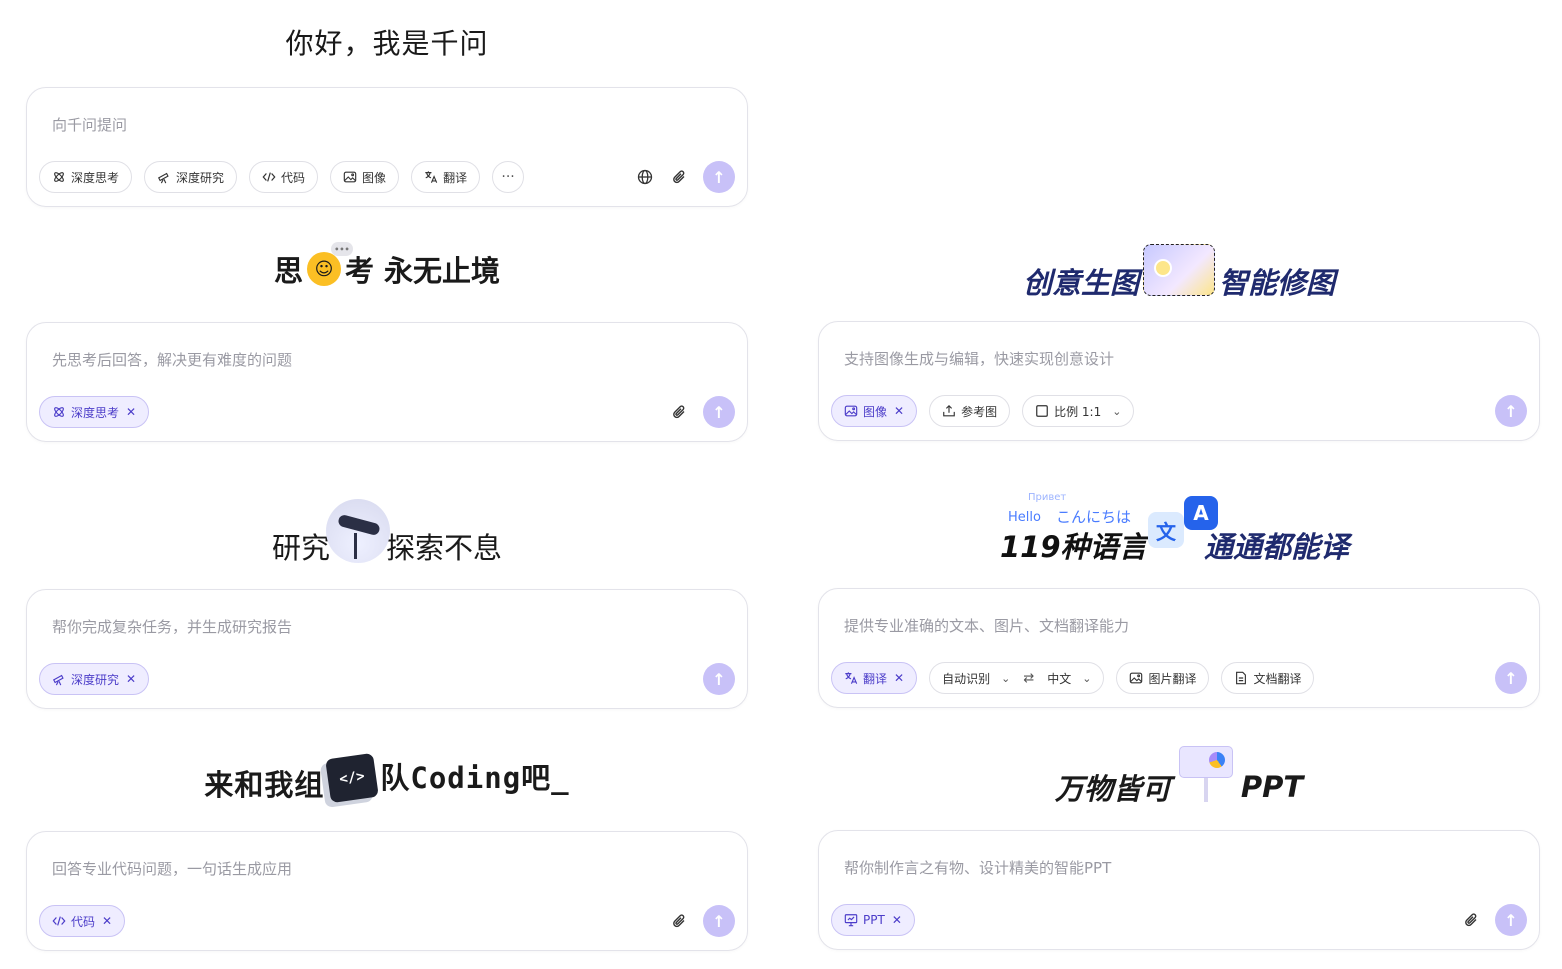 This screenshot has width=1562, height=969. Describe the element at coordinates (300, 548) in the screenshot. I see `research-title-part-a: 研究` at that location.